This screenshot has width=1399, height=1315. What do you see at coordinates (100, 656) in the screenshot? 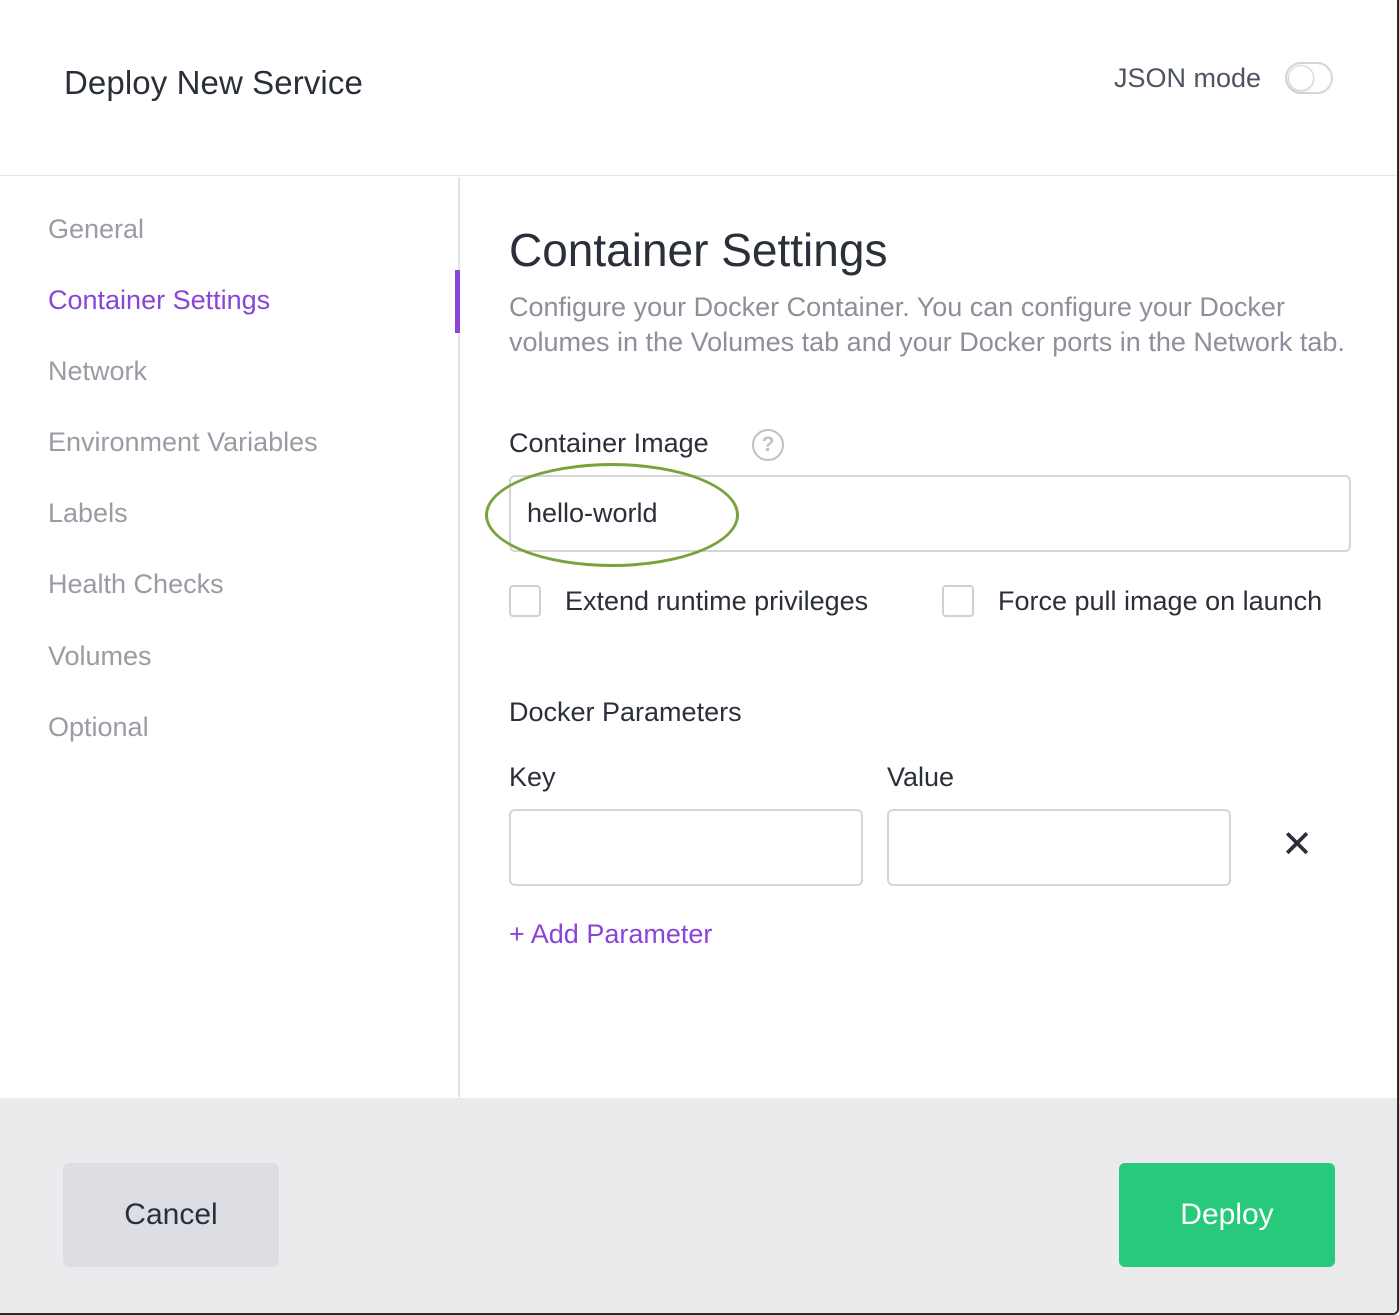
I see `sidebar-item-volumes: Volumes` at bounding box center [100, 656].